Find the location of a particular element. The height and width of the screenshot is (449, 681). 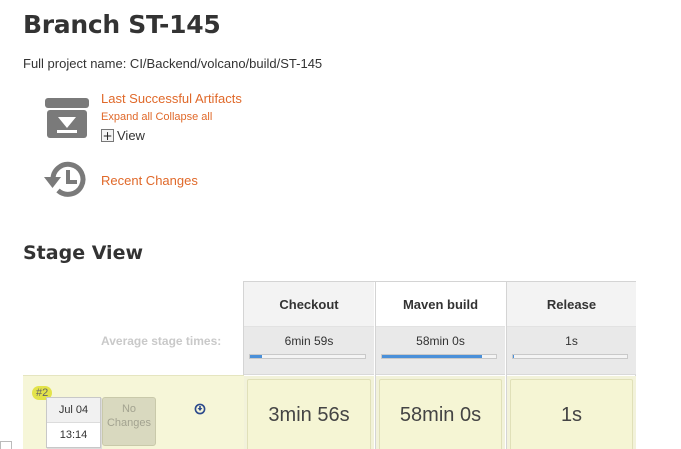

stage-average-release: 1s is located at coordinates (571, 351).